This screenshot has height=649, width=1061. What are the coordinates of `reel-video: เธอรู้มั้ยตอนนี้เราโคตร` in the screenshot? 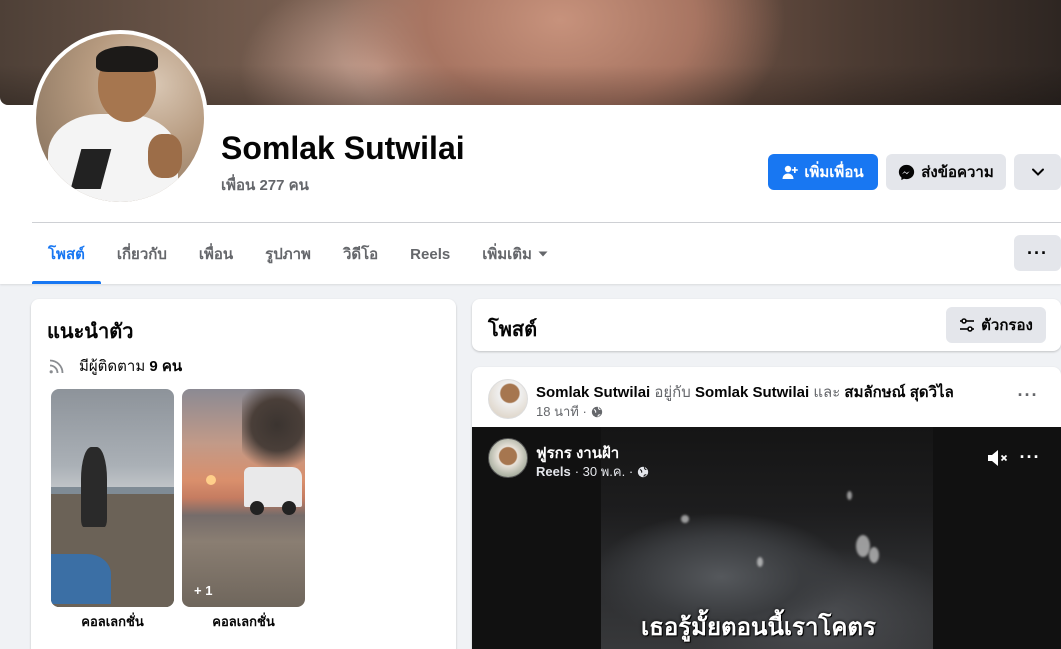 It's located at (767, 538).